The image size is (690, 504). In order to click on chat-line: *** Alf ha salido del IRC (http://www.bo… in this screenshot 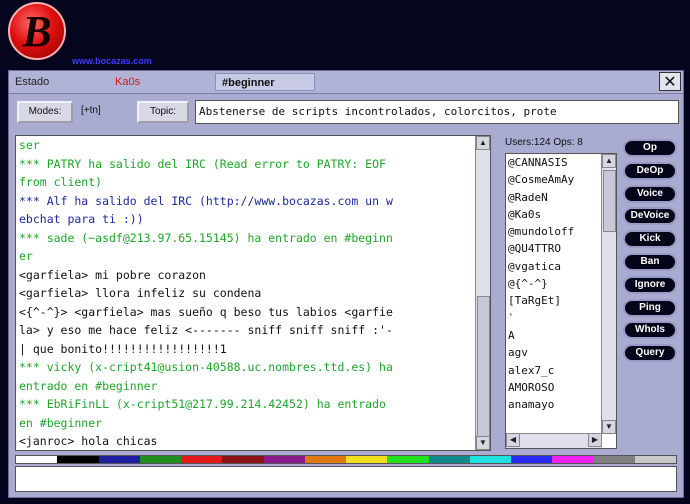, I will do `click(206, 200)`.